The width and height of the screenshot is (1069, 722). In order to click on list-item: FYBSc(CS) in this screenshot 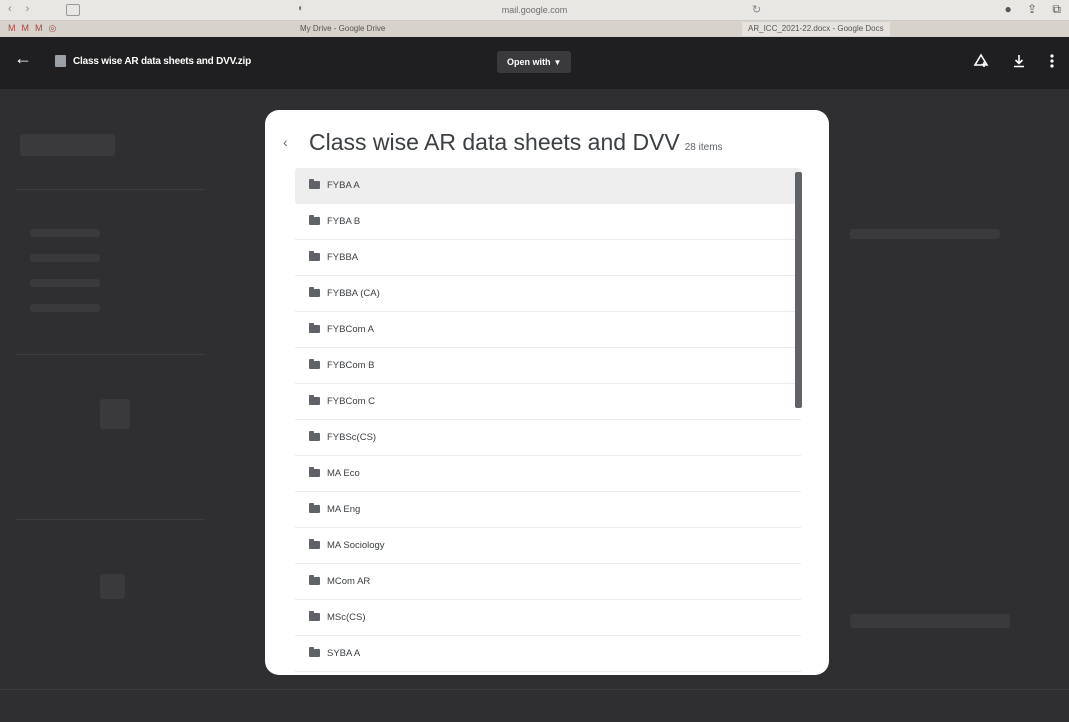, I will do `click(548, 438)`.